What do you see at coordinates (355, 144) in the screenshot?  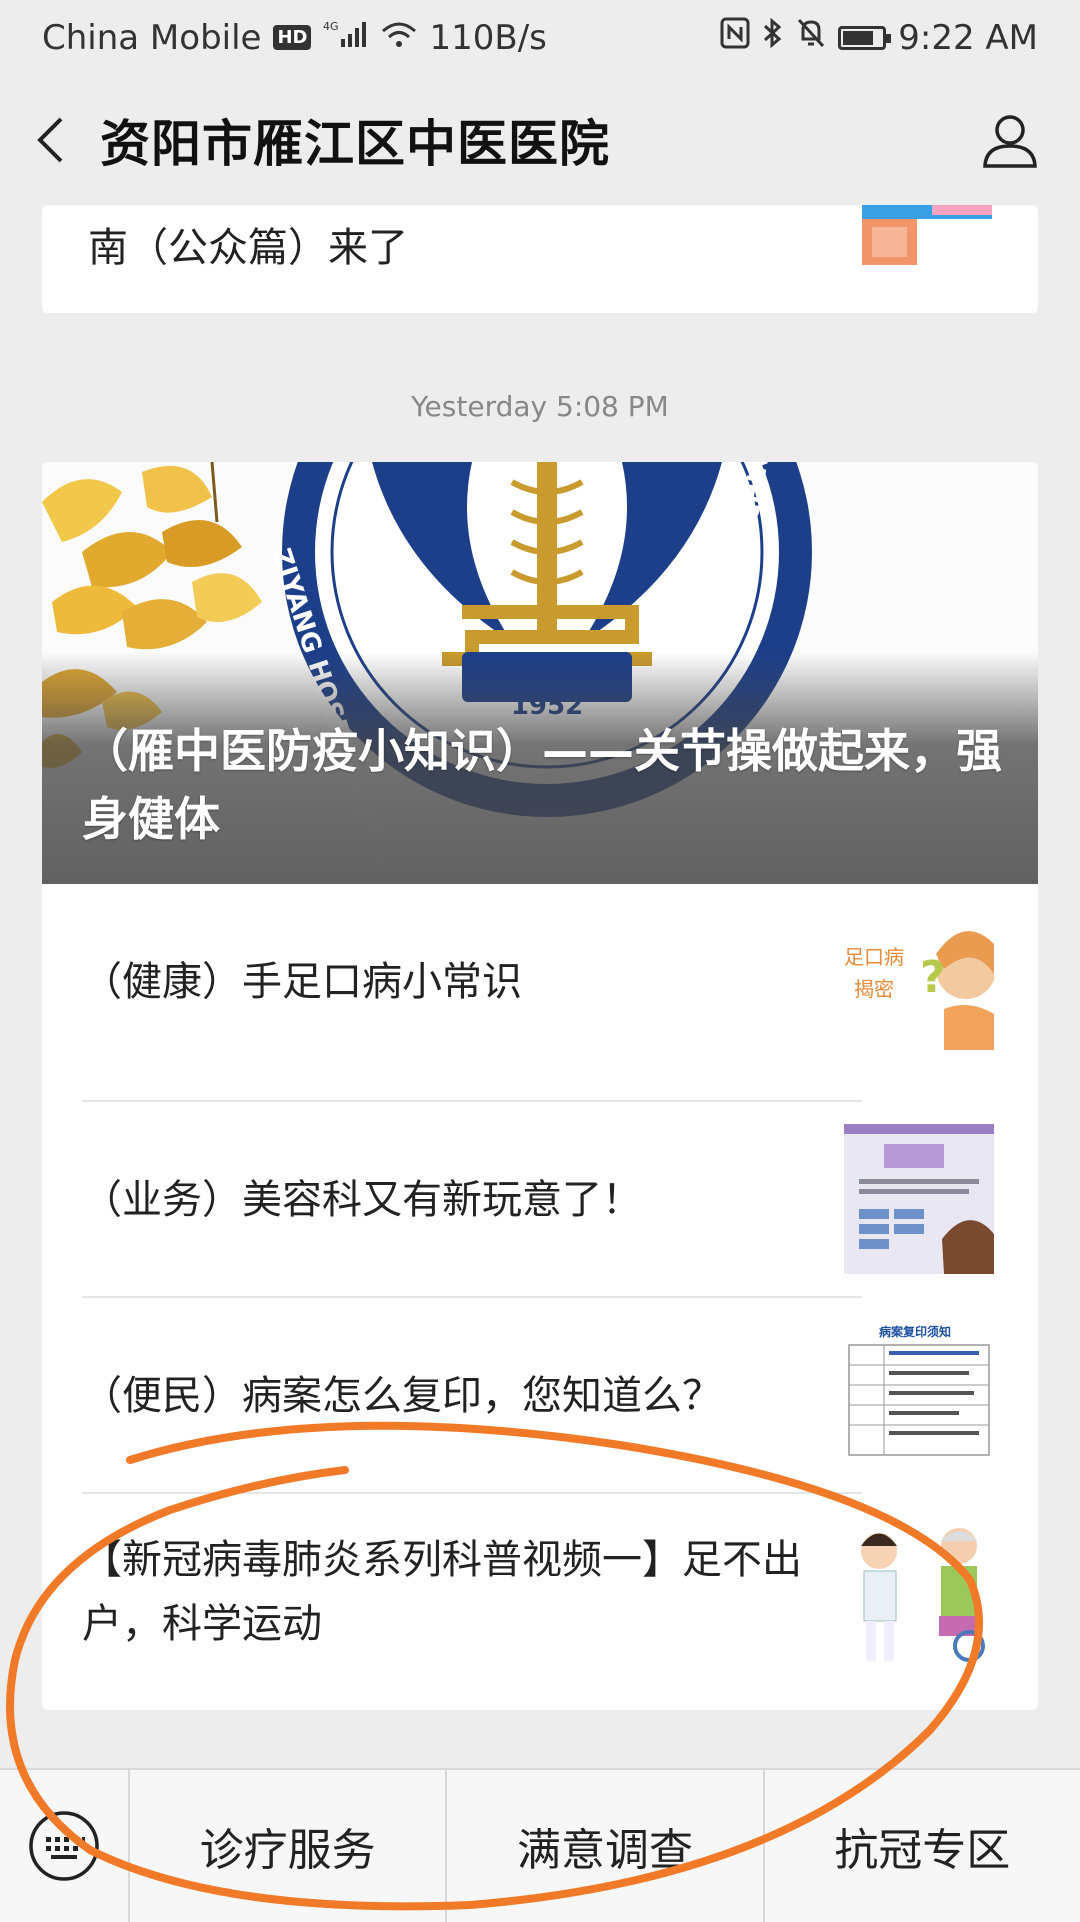 I see `page-title: 资阳市雁江区中医医院` at bounding box center [355, 144].